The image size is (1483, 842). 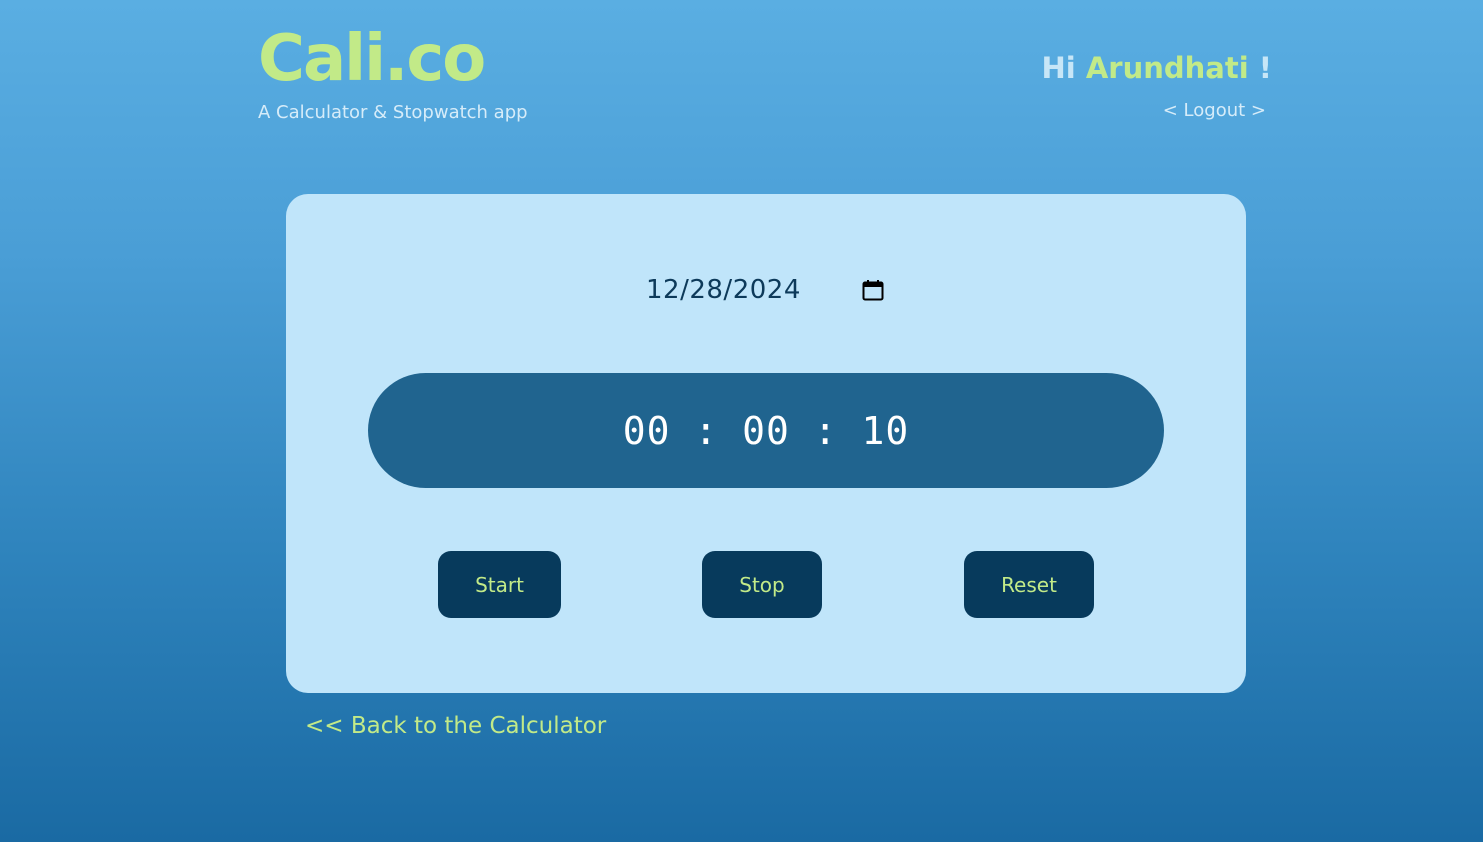 What do you see at coordinates (372, 59) in the screenshot?
I see `app-logo: Cali.co` at bounding box center [372, 59].